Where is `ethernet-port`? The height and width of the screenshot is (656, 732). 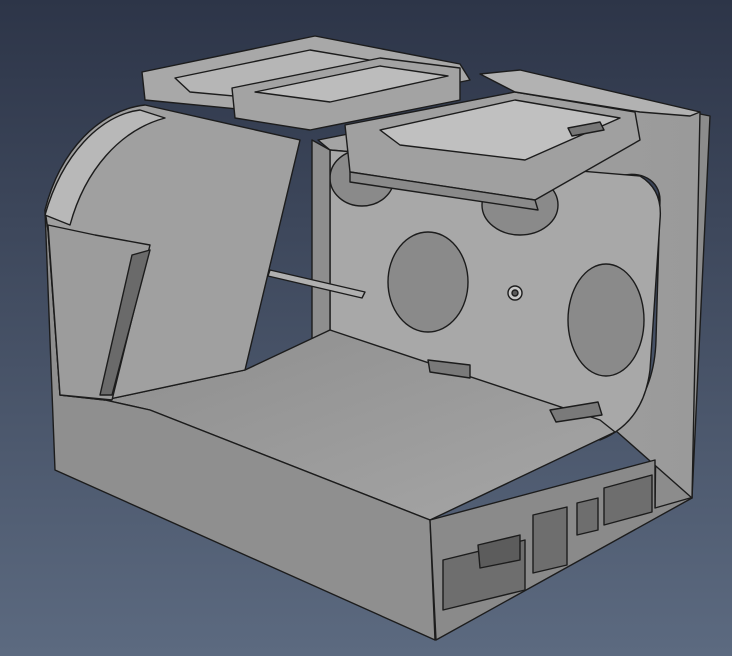 ethernet-port is located at coordinates (550, 540).